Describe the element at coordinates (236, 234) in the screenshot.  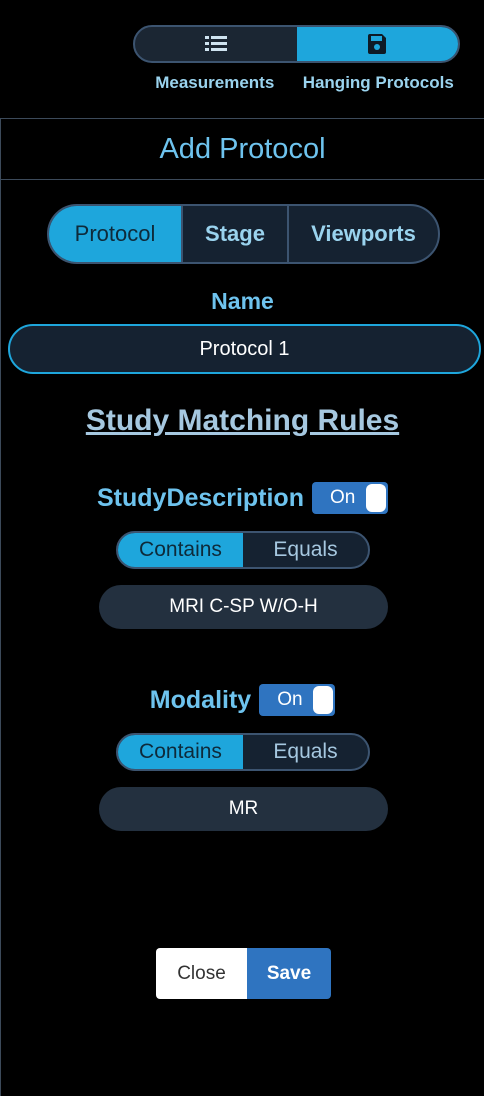
I see `tab-stage: Stage` at that location.